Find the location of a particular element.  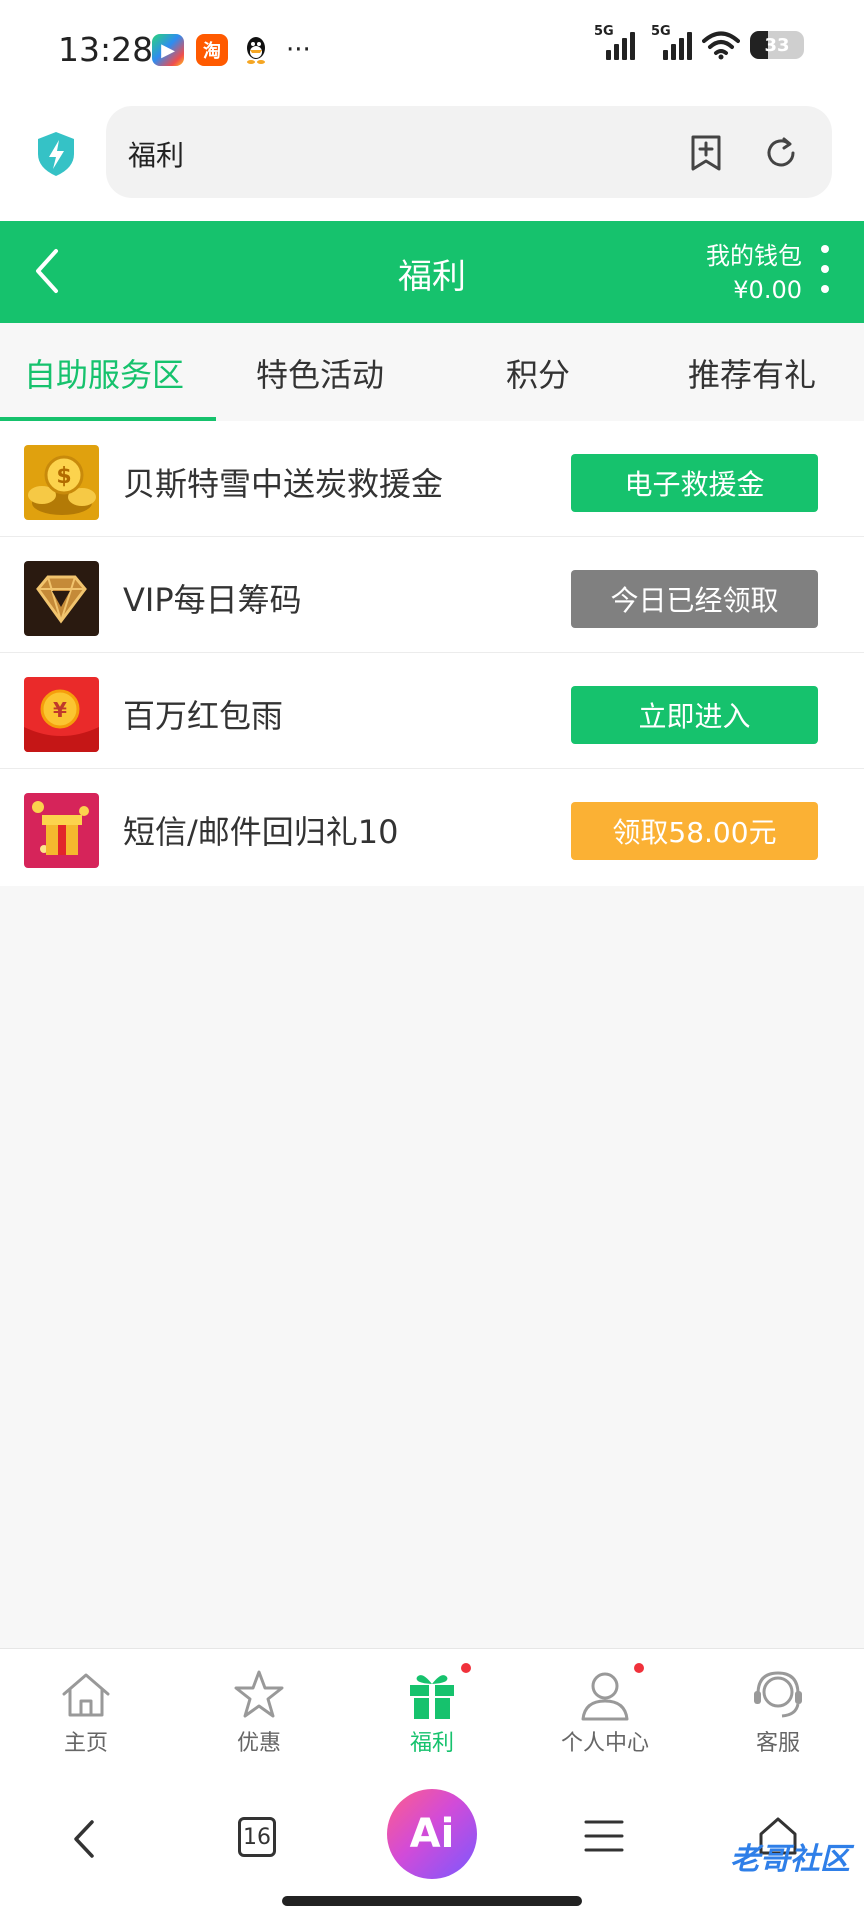

user-icon is located at coordinates (605, 1696).